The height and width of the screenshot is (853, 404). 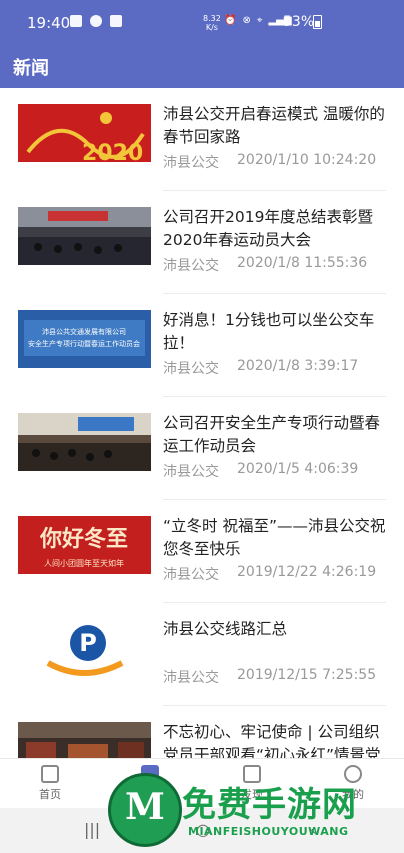 I want to click on news-title: 好消息！1分钱也可以坐公交车拉！, so click(x=269, y=331).